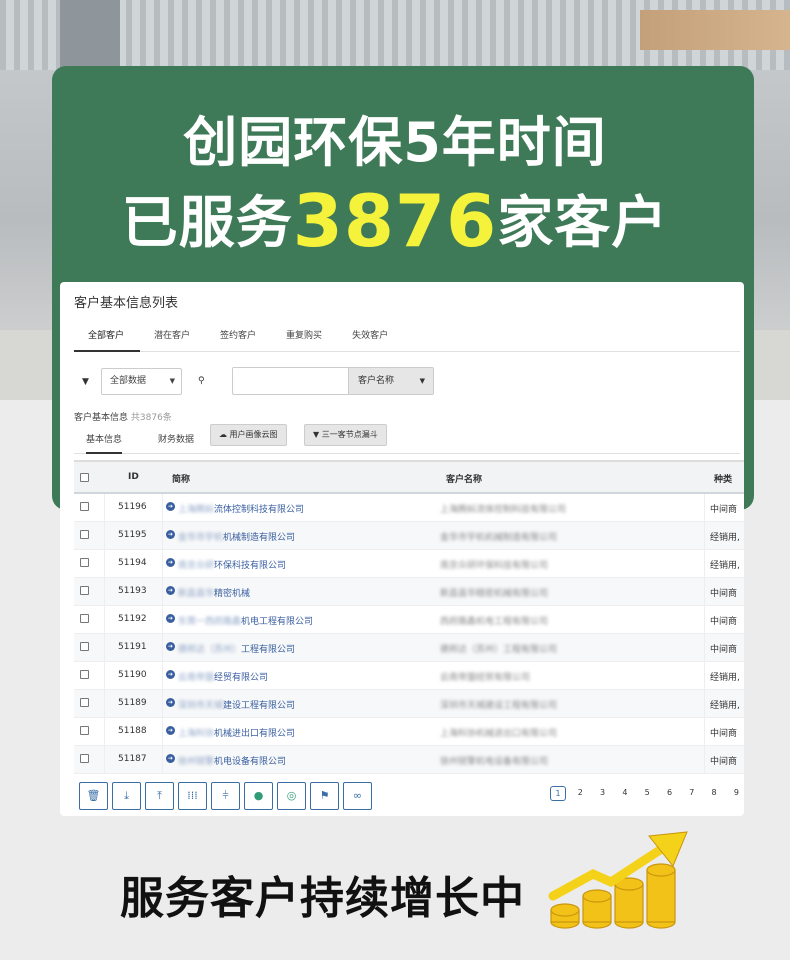  I want to click on funnel-button: ▼ 三一客节点漏斗, so click(345, 435).